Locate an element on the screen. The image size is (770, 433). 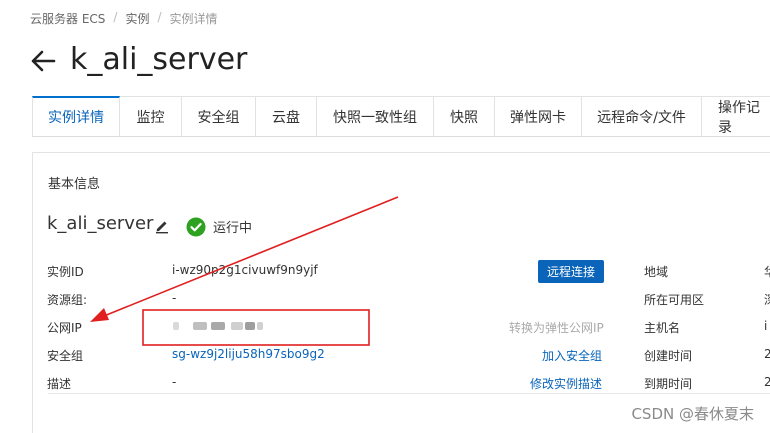
resource-group-value: - is located at coordinates (174, 298).